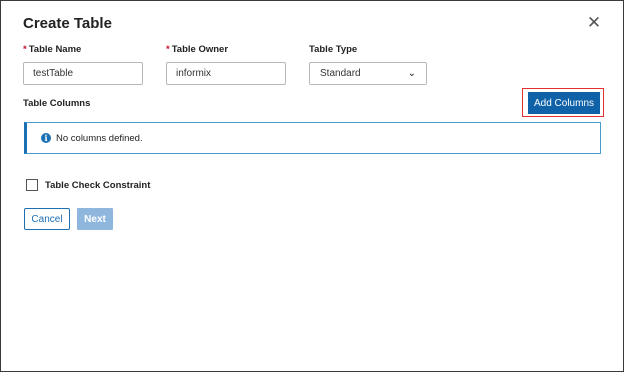  What do you see at coordinates (411, 73) in the screenshot?
I see `chevron-down-icon: ⌄` at bounding box center [411, 73].